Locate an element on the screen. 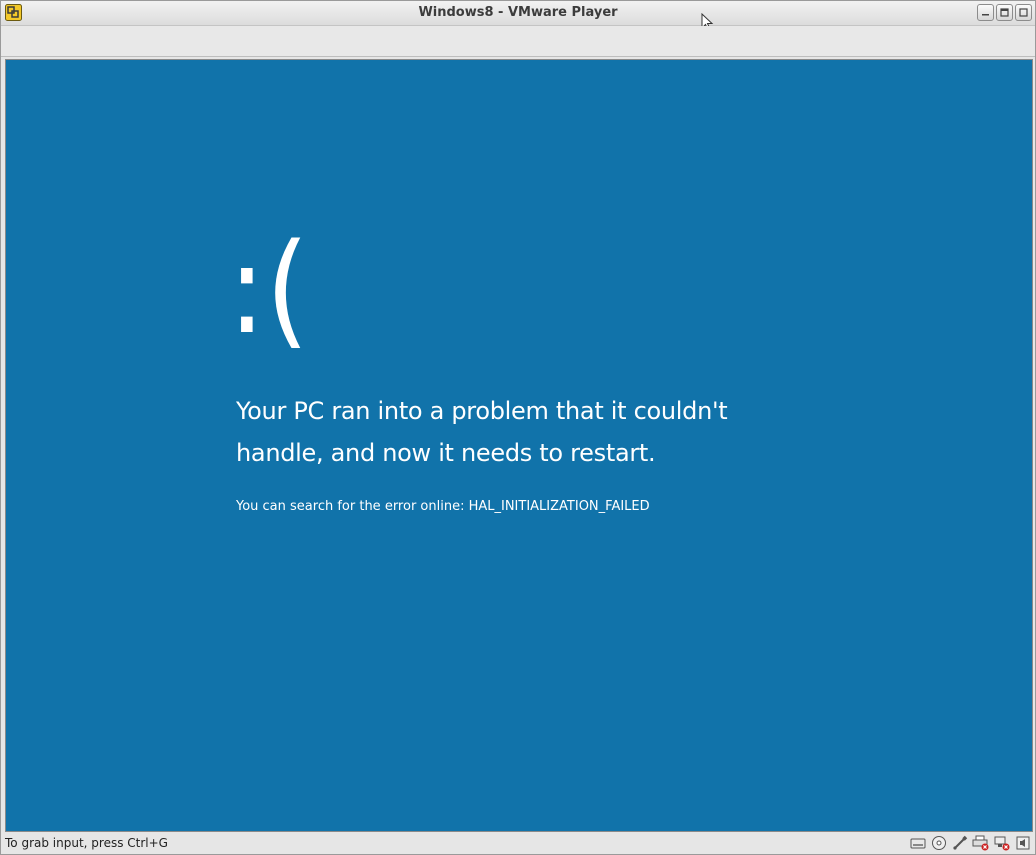 The image size is (1036, 855). status-bar: To grab input, press Ctrl+G is located at coordinates (518, 843).